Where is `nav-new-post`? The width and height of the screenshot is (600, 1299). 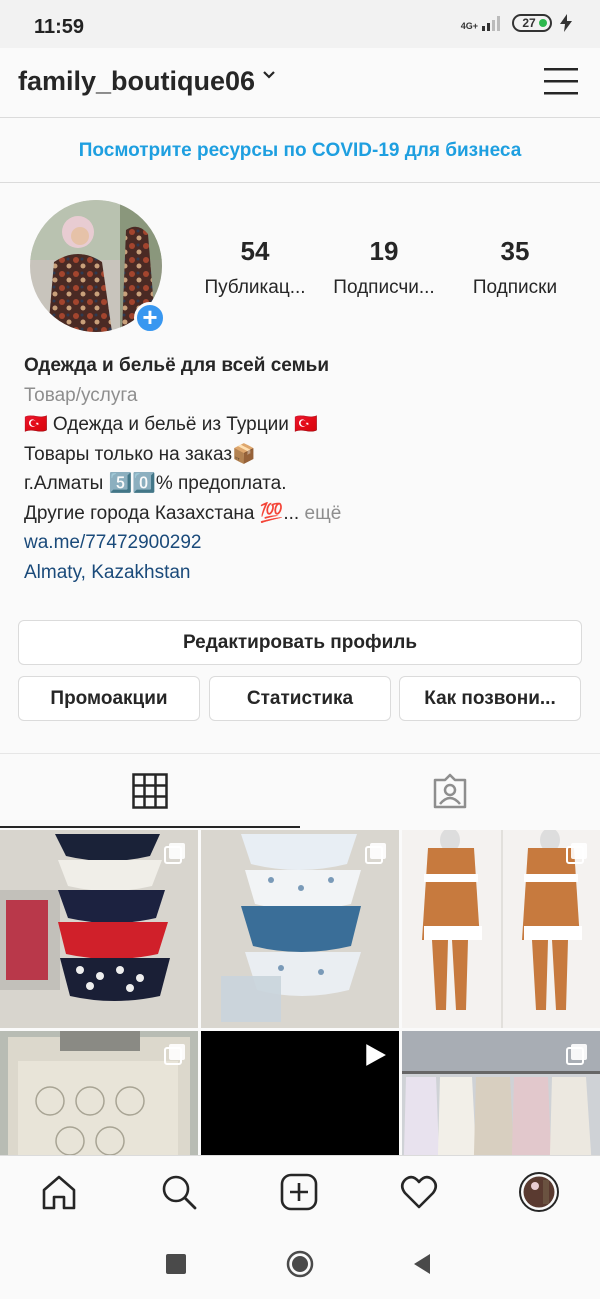 nav-new-post is located at coordinates (299, 1192).